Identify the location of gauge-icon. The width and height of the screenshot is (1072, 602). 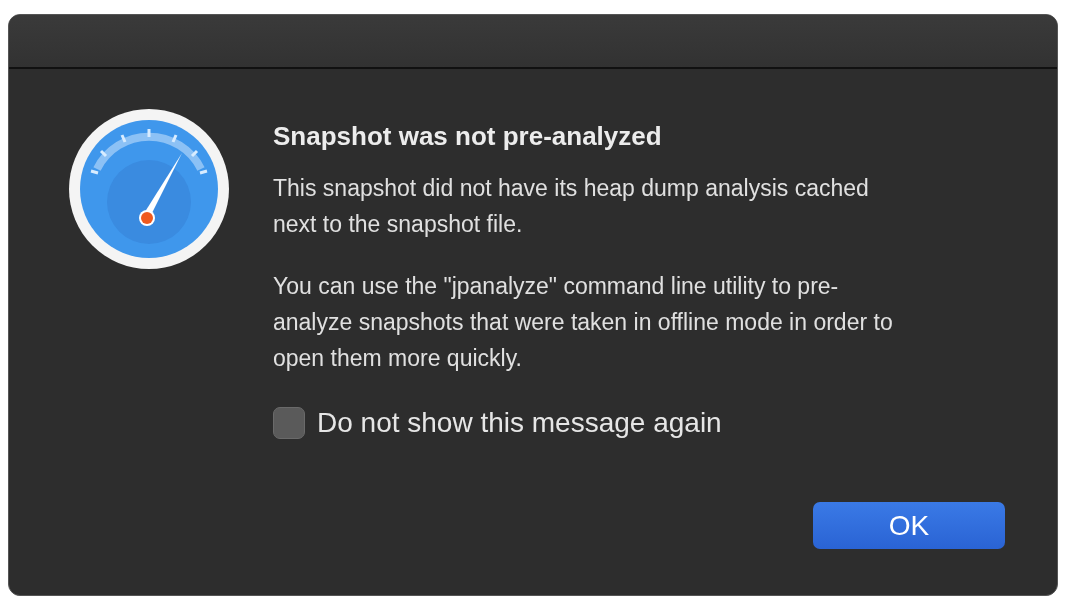
(149, 189).